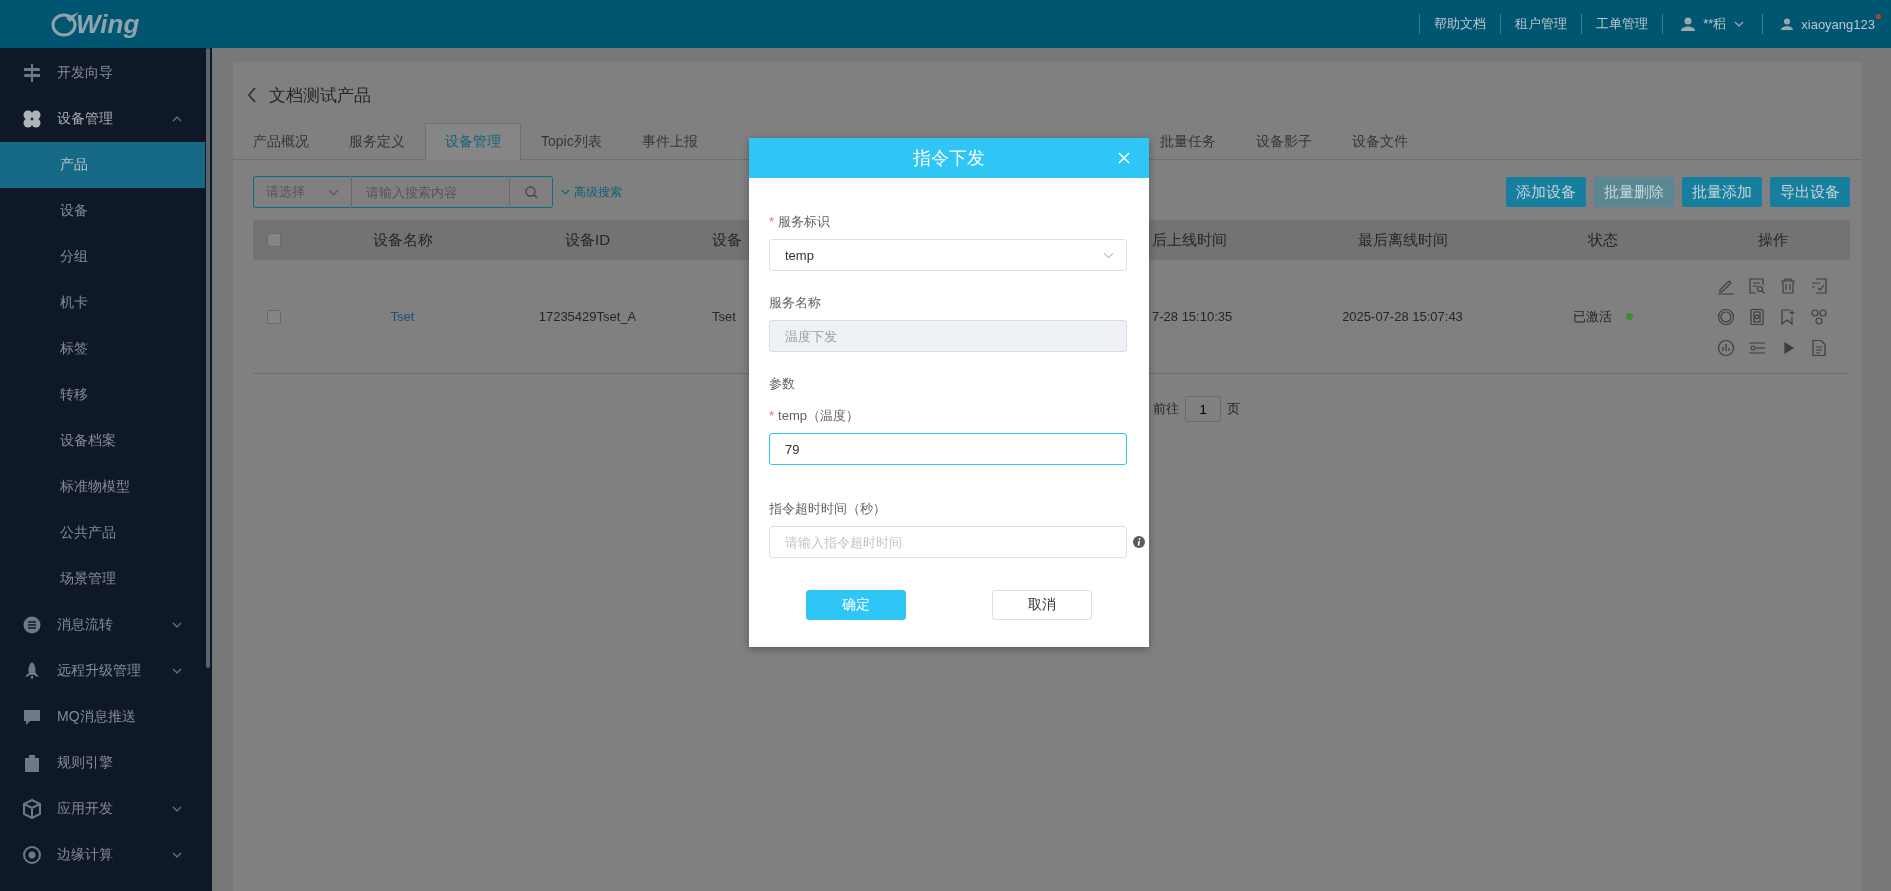 This screenshot has width=1891, height=891. What do you see at coordinates (948, 255) in the screenshot?
I see `select-field: temp` at bounding box center [948, 255].